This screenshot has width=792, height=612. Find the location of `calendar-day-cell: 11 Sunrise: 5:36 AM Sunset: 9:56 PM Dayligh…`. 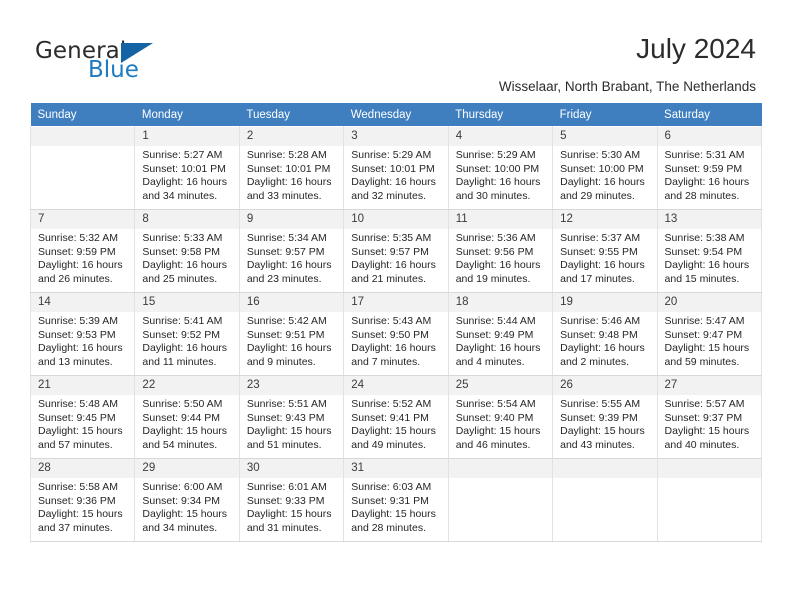

calendar-day-cell: 11 Sunrise: 5:36 AM Sunset: 9:56 PM Dayligh… is located at coordinates (500, 251).